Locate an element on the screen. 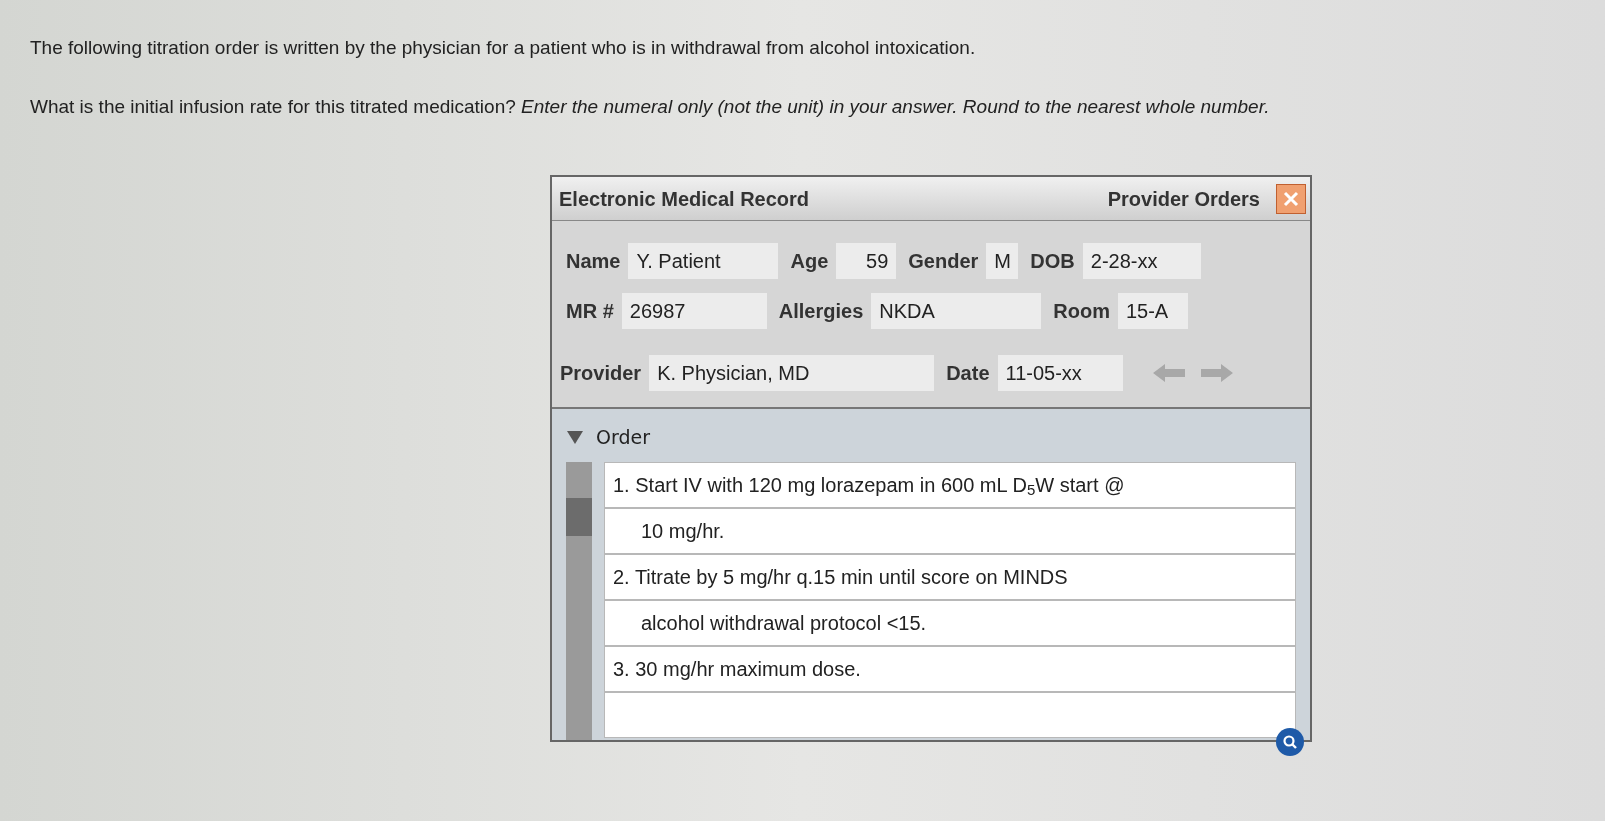 This screenshot has width=1605, height=821. order-row: alcohol withdrawal protocol <15. is located at coordinates (950, 622).